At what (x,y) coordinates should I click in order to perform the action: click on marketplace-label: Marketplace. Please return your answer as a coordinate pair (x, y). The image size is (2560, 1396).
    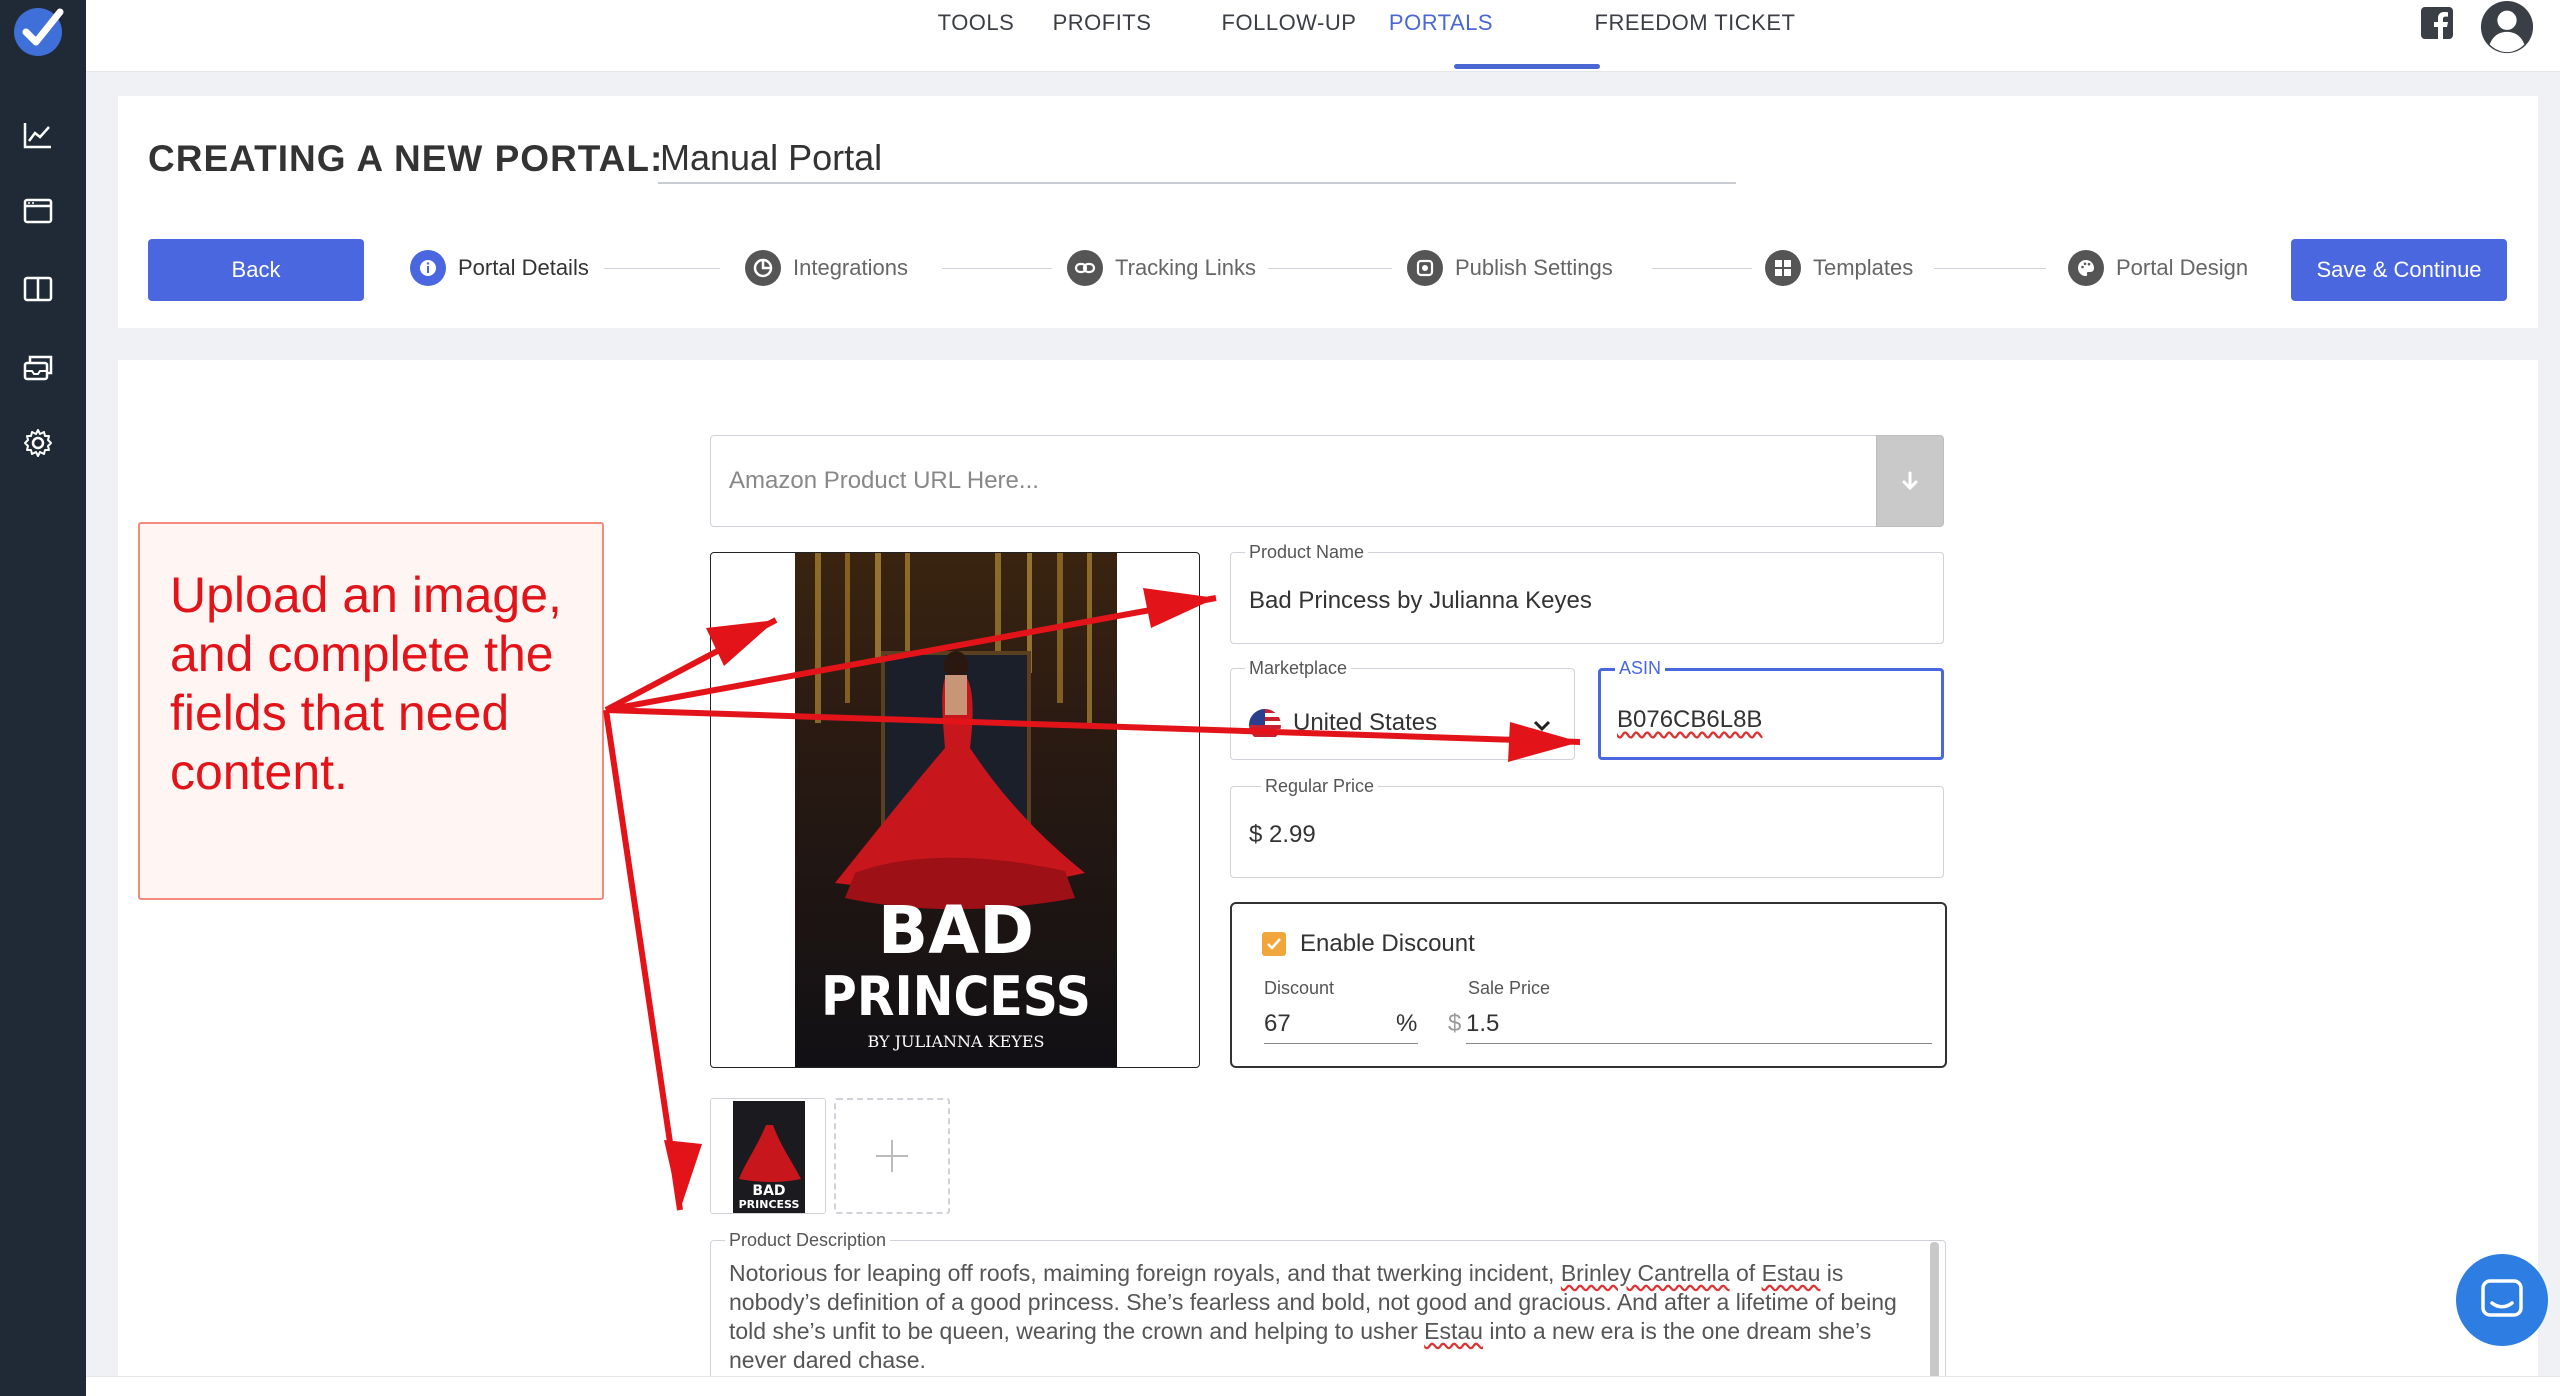
    Looking at the image, I should click on (1298, 668).